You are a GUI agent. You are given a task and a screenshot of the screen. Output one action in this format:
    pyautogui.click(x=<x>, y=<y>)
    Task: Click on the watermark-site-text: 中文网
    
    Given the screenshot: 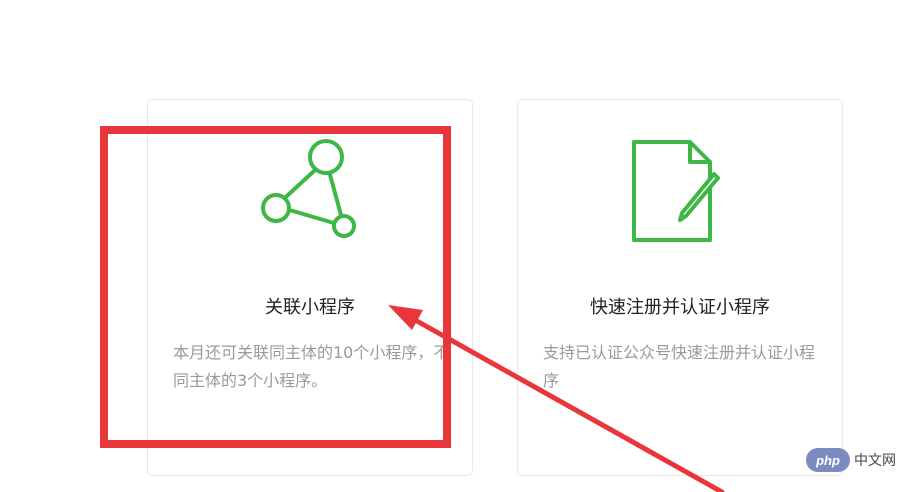 What is the action you would take?
    pyautogui.click(x=875, y=460)
    